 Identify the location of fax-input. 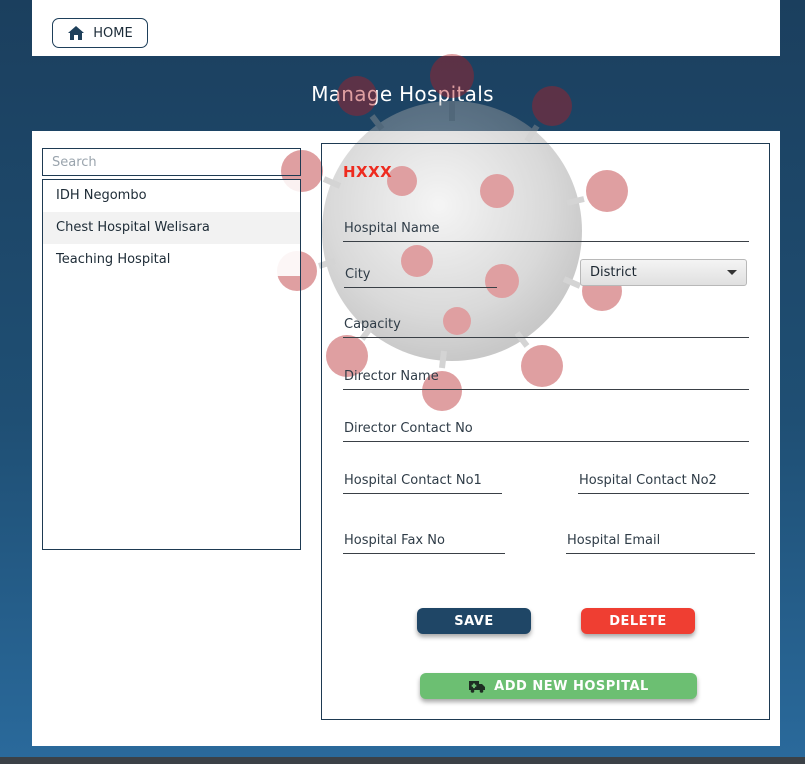
(425, 540).